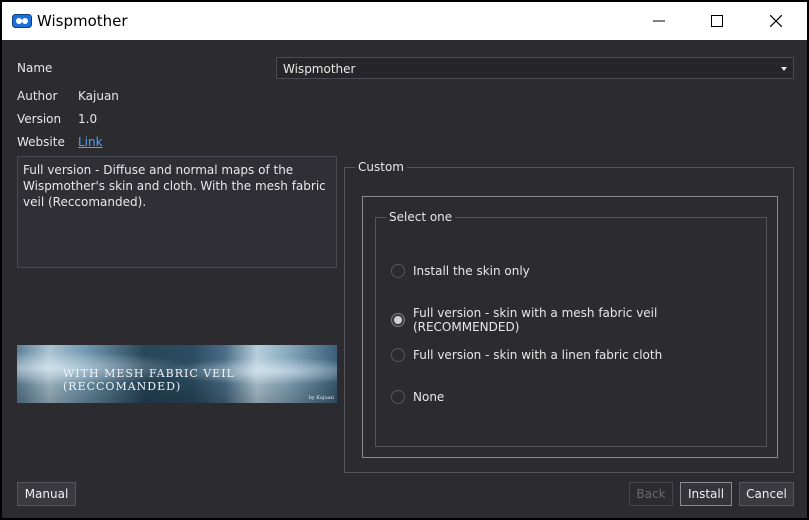 The height and width of the screenshot is (520, 809). Describe the element at coordinates (46, 494) in the screenshot. I see `manual-button: Manual` at that location.